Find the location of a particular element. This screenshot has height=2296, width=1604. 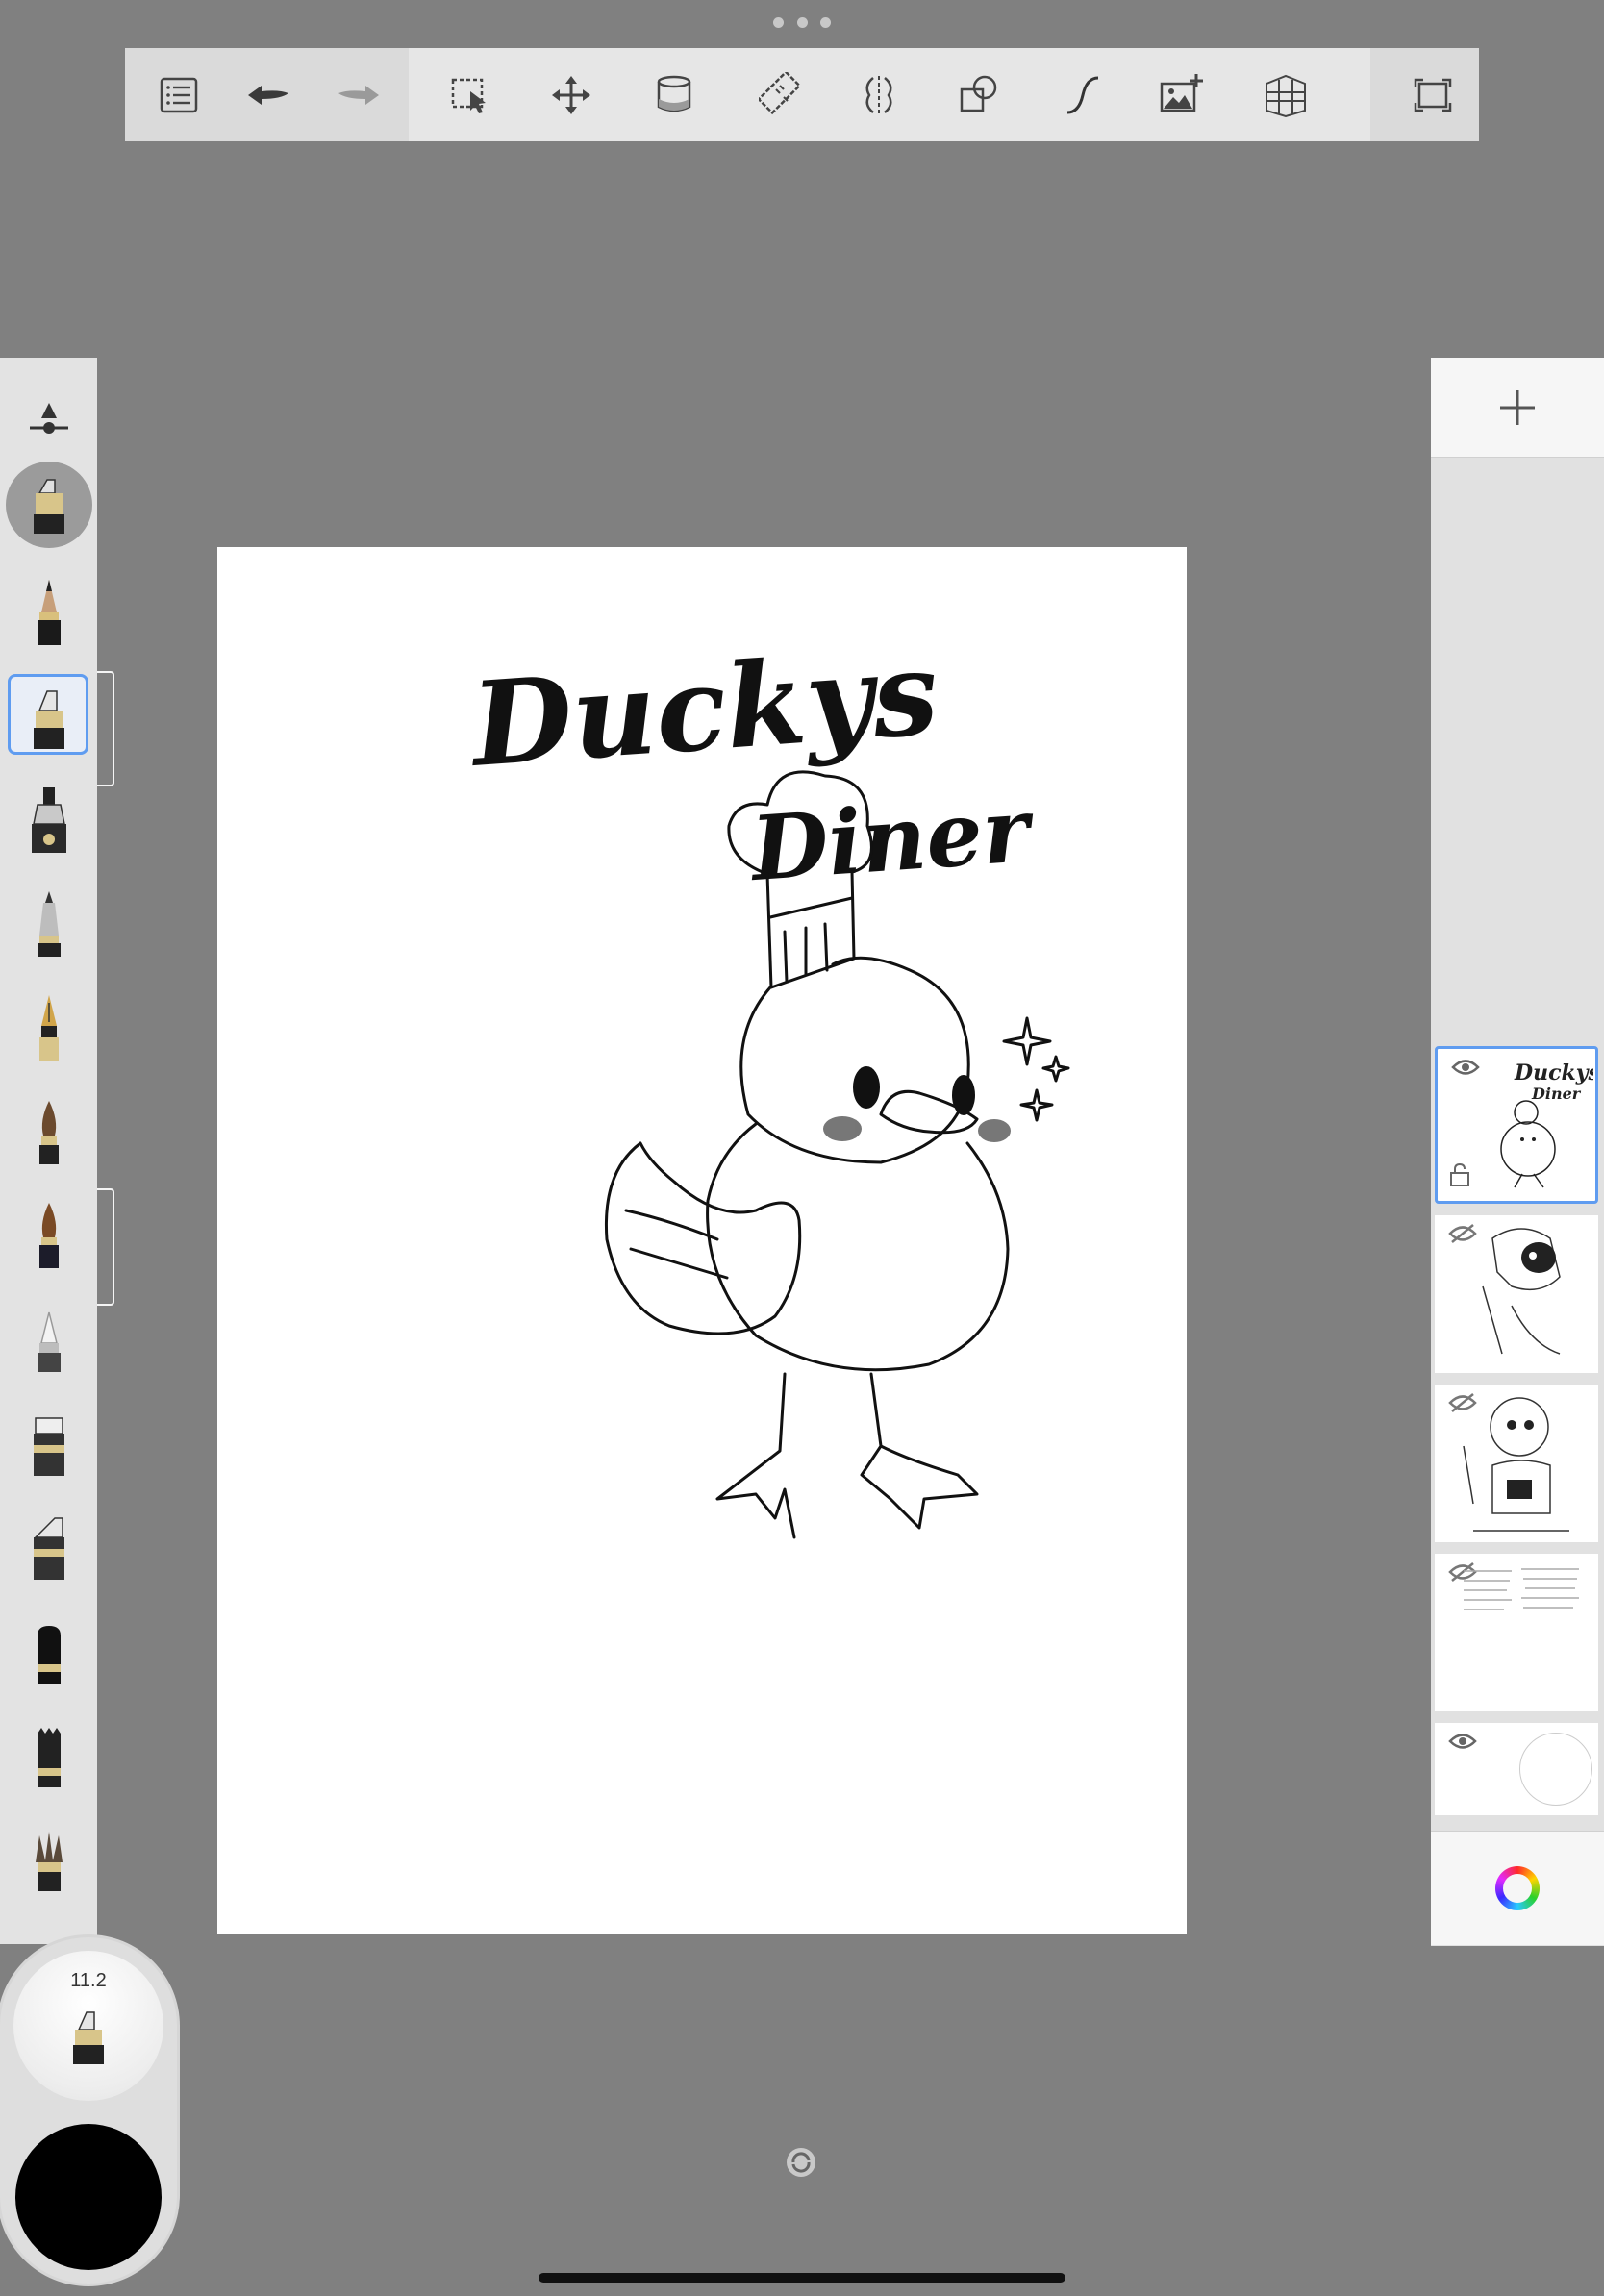

ruler-icon is located at coordinates (782, 95).